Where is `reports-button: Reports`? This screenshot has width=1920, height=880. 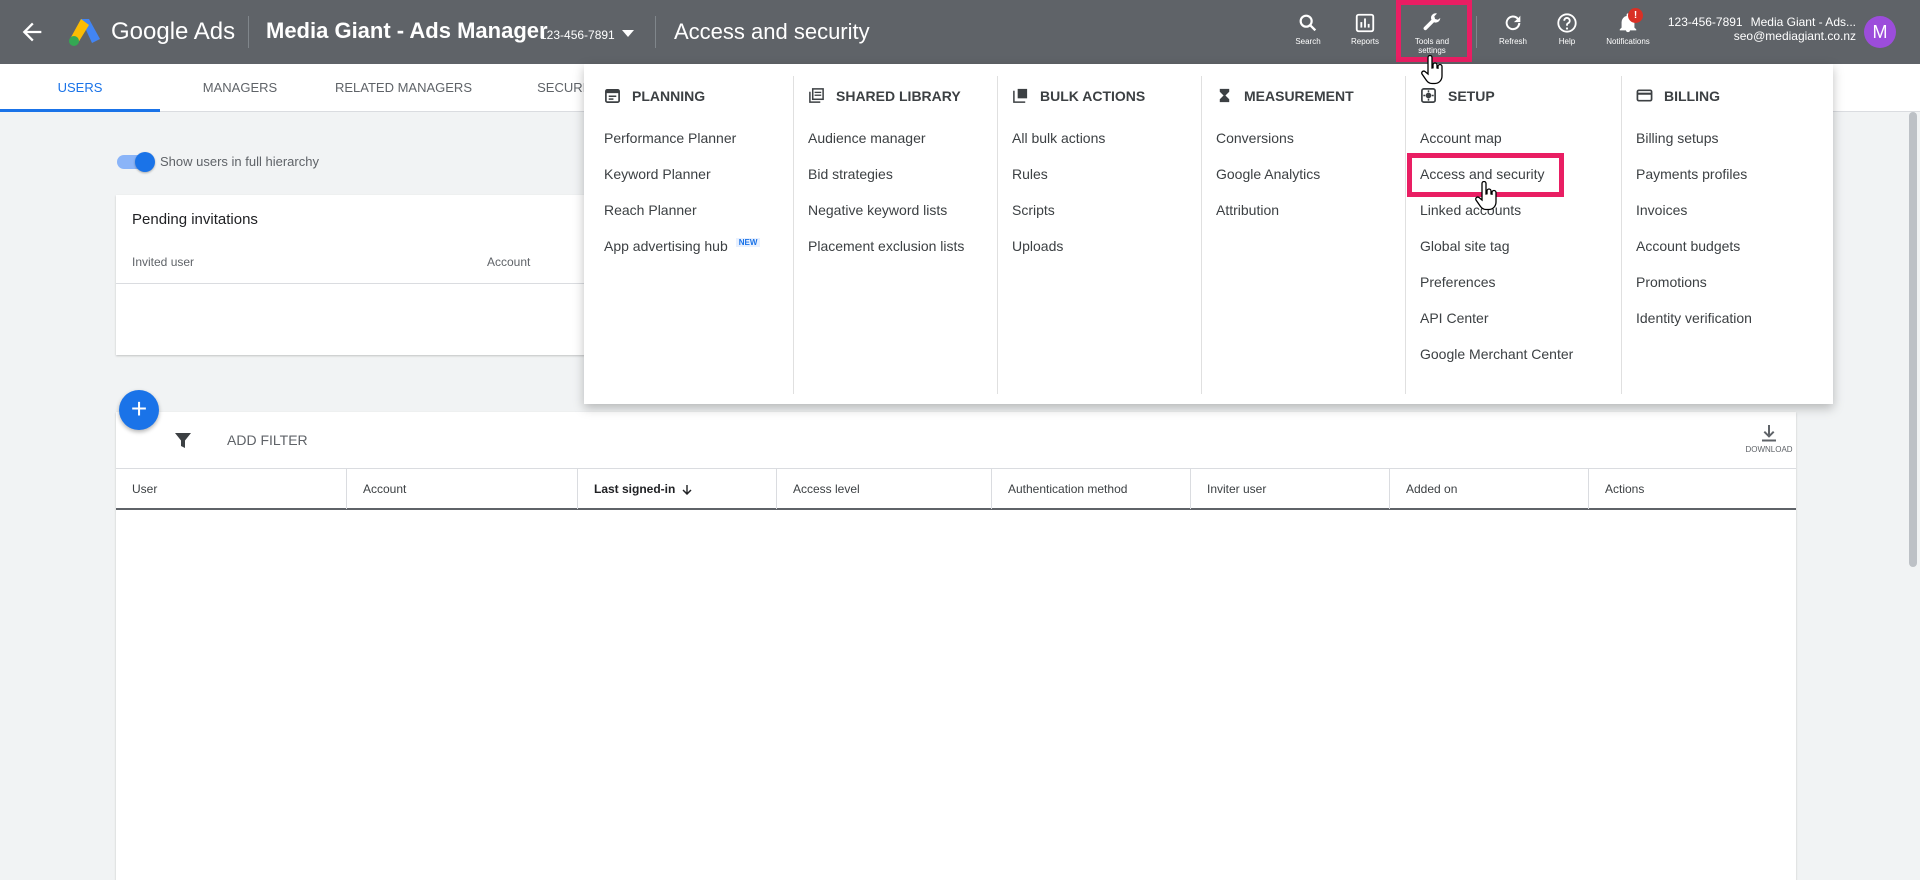
reports-button: Reports is located at coordinates (1365, 34).